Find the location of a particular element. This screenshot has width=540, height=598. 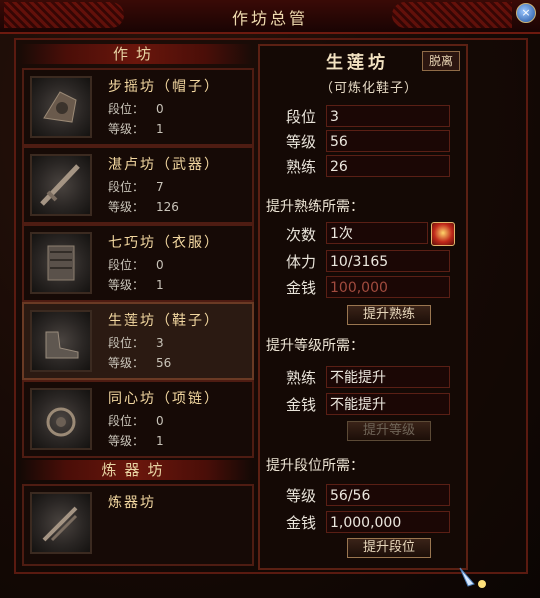

workshop-item-armor: 七巧坊（衣服） 段位： 0 等级： 1 is located at coordinates (138, 263).